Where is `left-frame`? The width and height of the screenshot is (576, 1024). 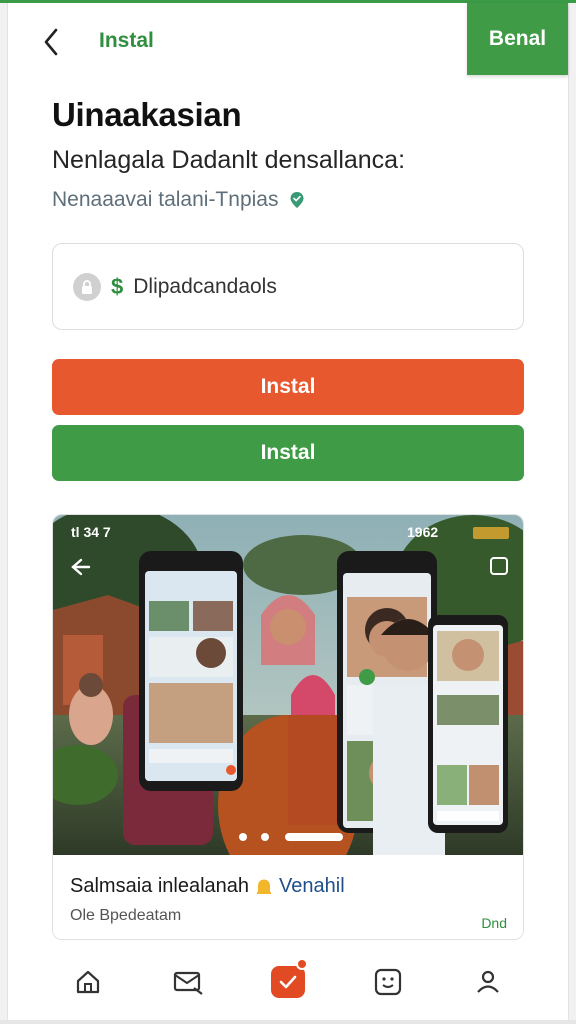 left-frame is located at coordinates (4, 512).